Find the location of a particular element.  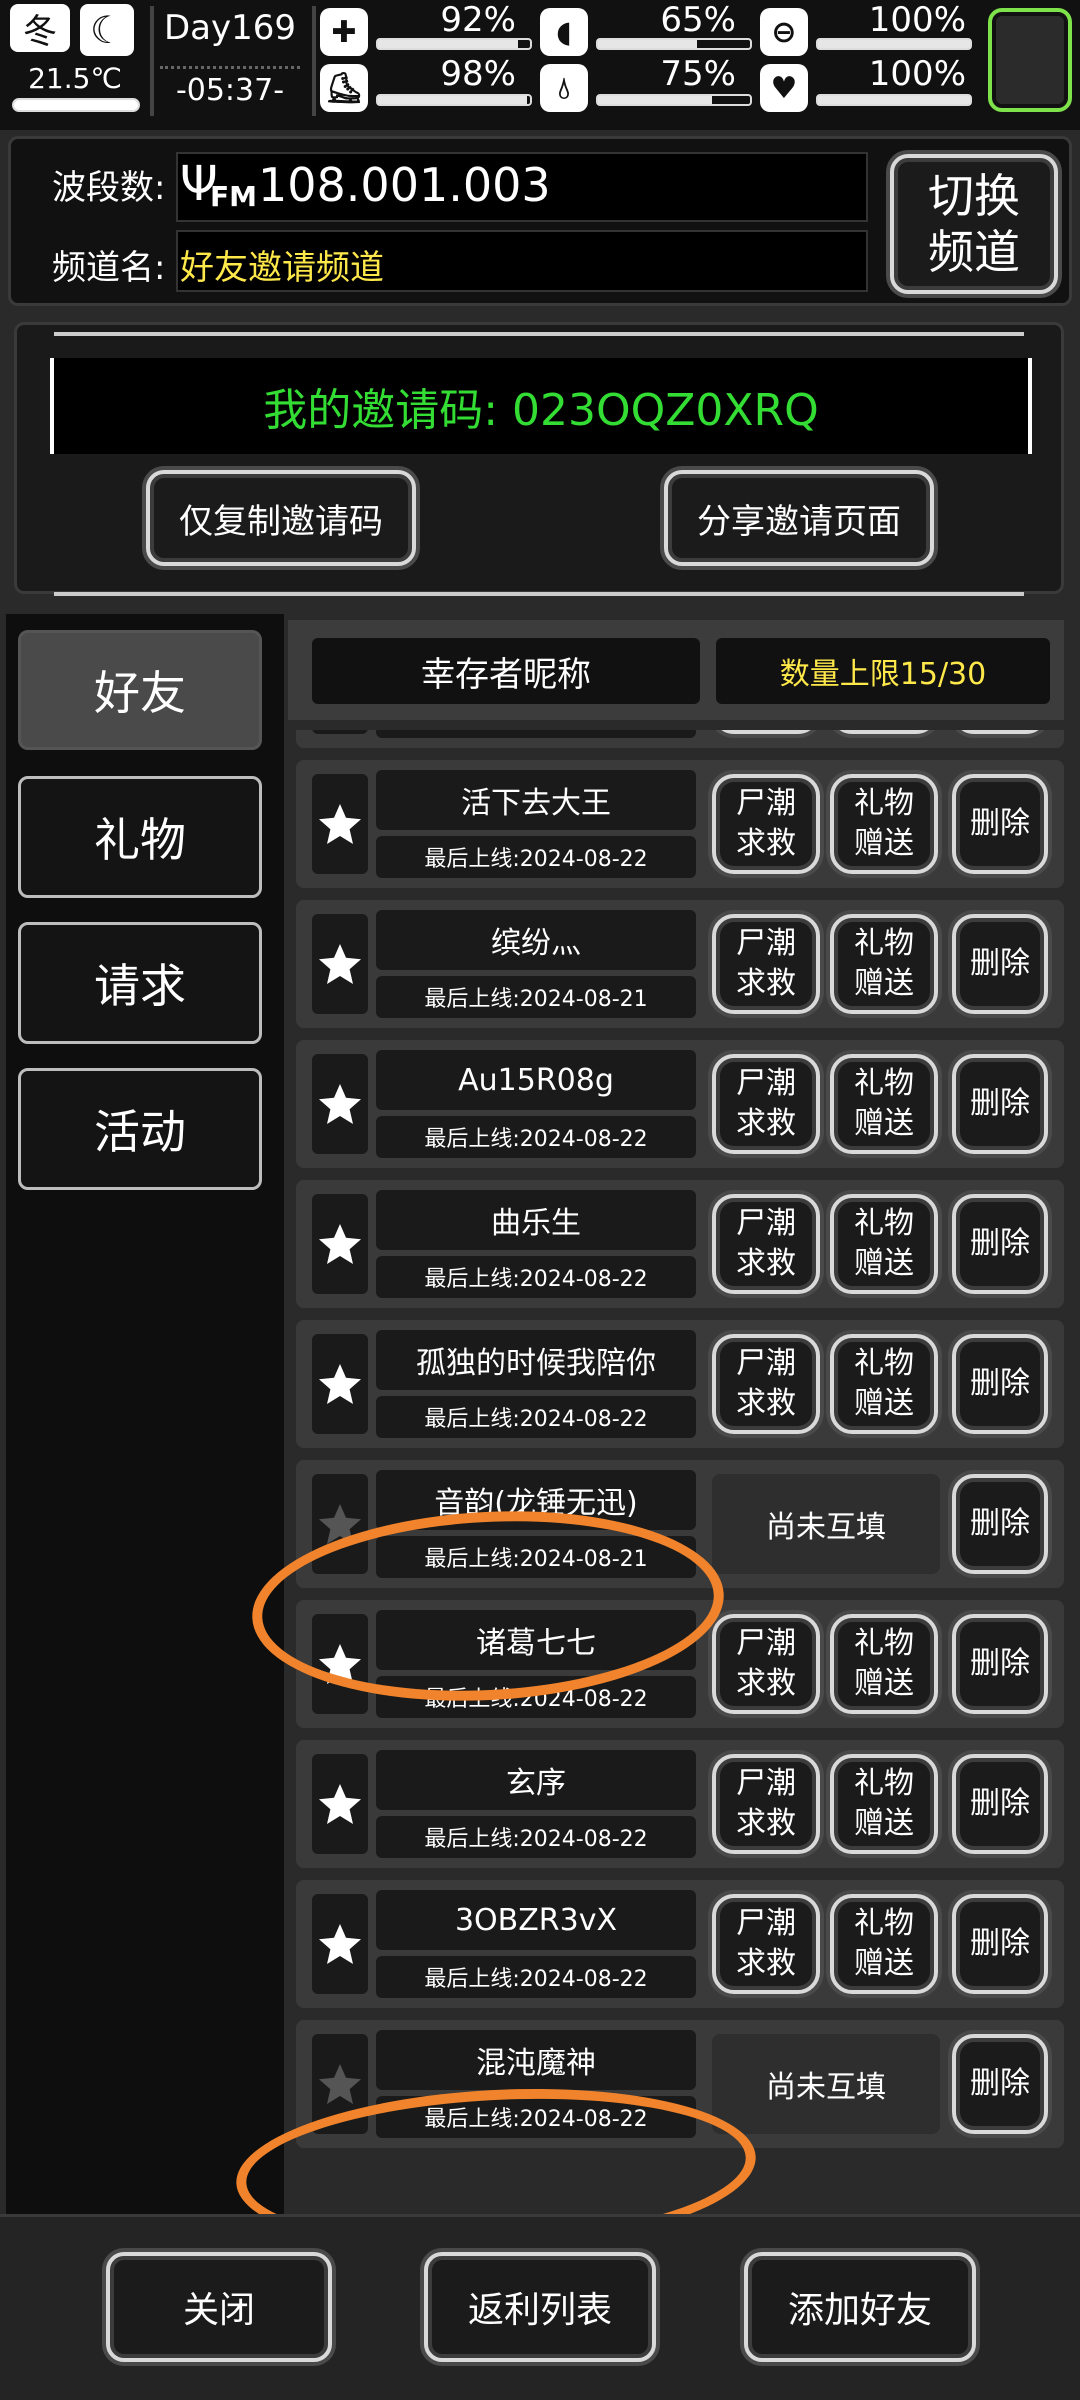

heart-icon: ♥ is located at coordinates (784, 88).